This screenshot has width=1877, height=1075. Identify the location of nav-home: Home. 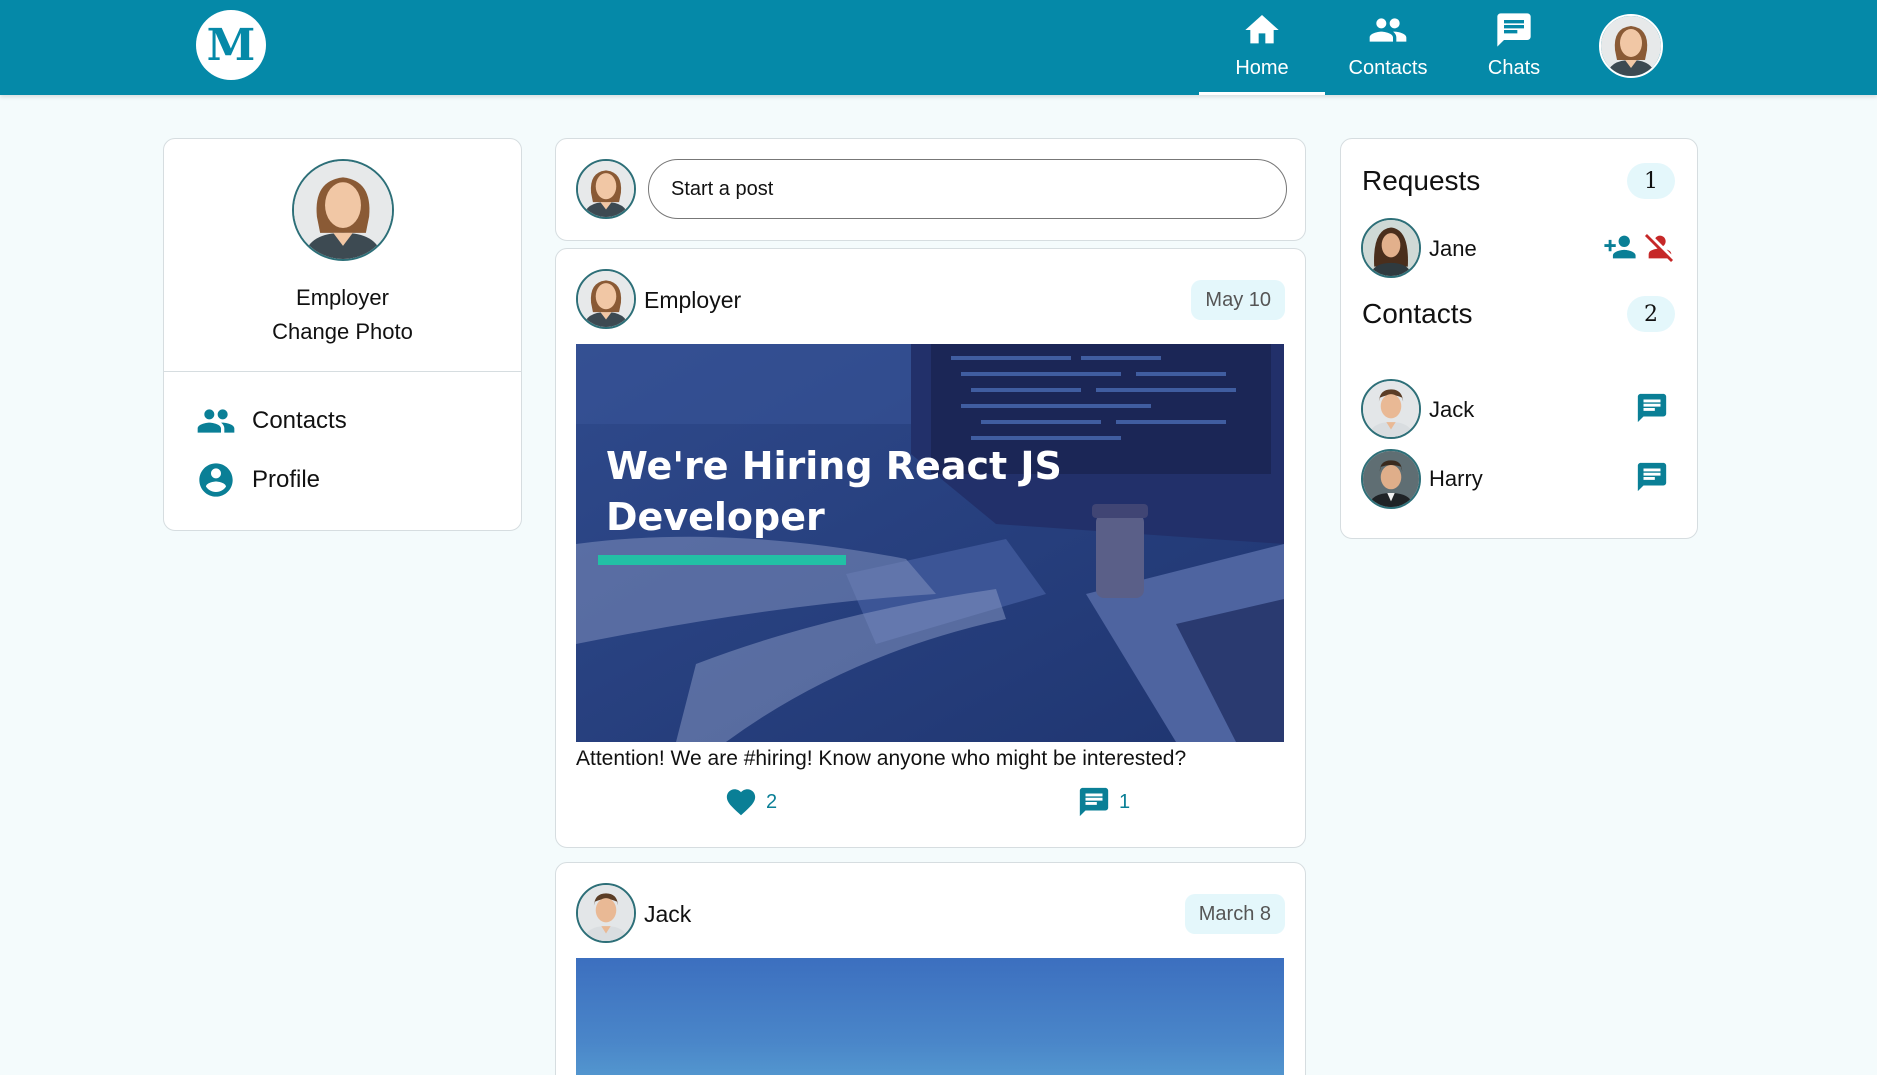
(1262, 47).